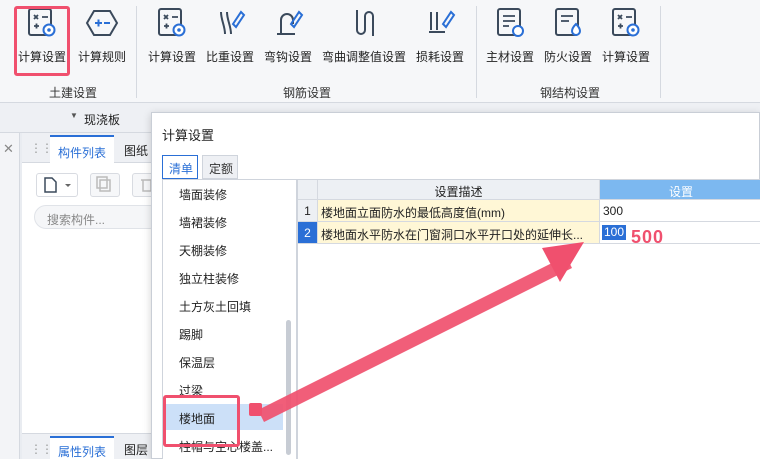 Image resolution: width=760 pixels, height=459 pixels. What do you see at coordinates (230, 57) in the screenshot?
I see `density-settings-label: 比重设置` at bounding box center [230, 57].